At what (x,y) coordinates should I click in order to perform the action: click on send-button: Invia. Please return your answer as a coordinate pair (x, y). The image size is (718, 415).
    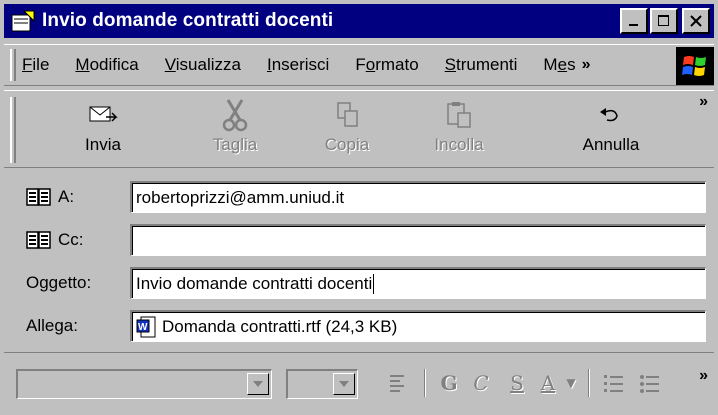
    Looking at the image, I should click on (103, 130).